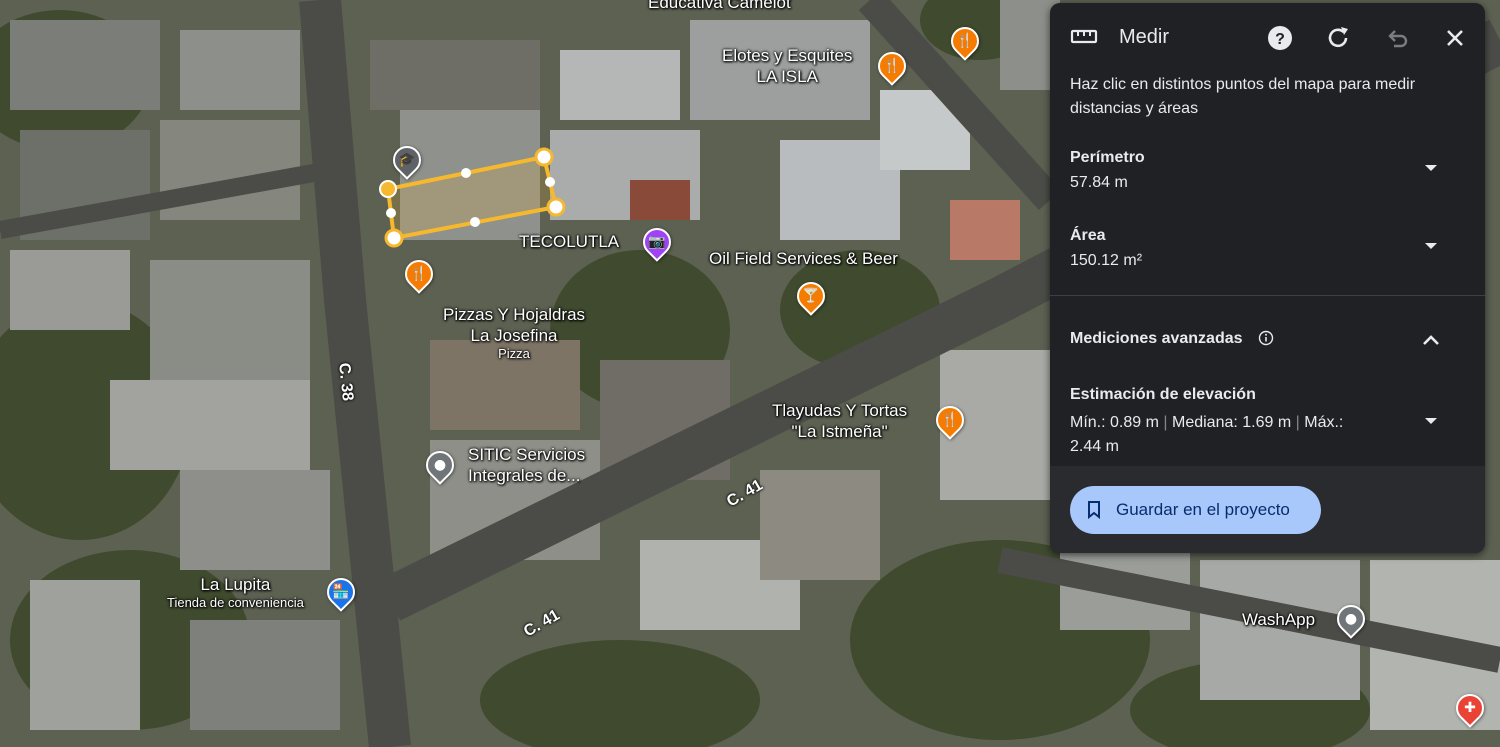 This screenshot has height=747, width=1500. I want to click on place-label-line: "La Istmeña", so click(839, 431).